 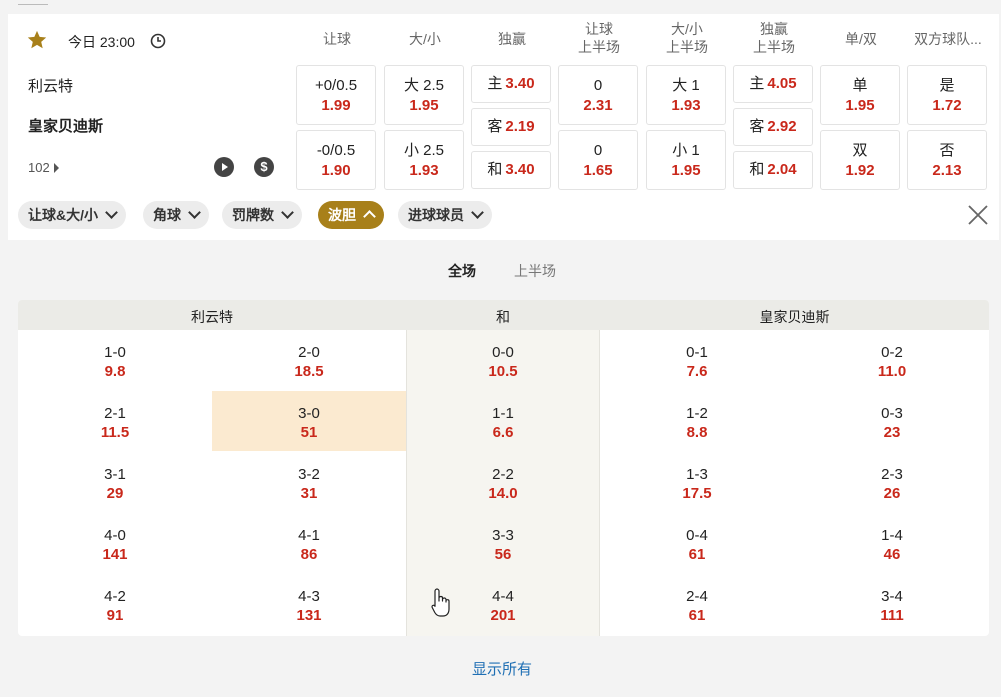 I want to click on score-label: 2-3, so click(x=892, y=474).